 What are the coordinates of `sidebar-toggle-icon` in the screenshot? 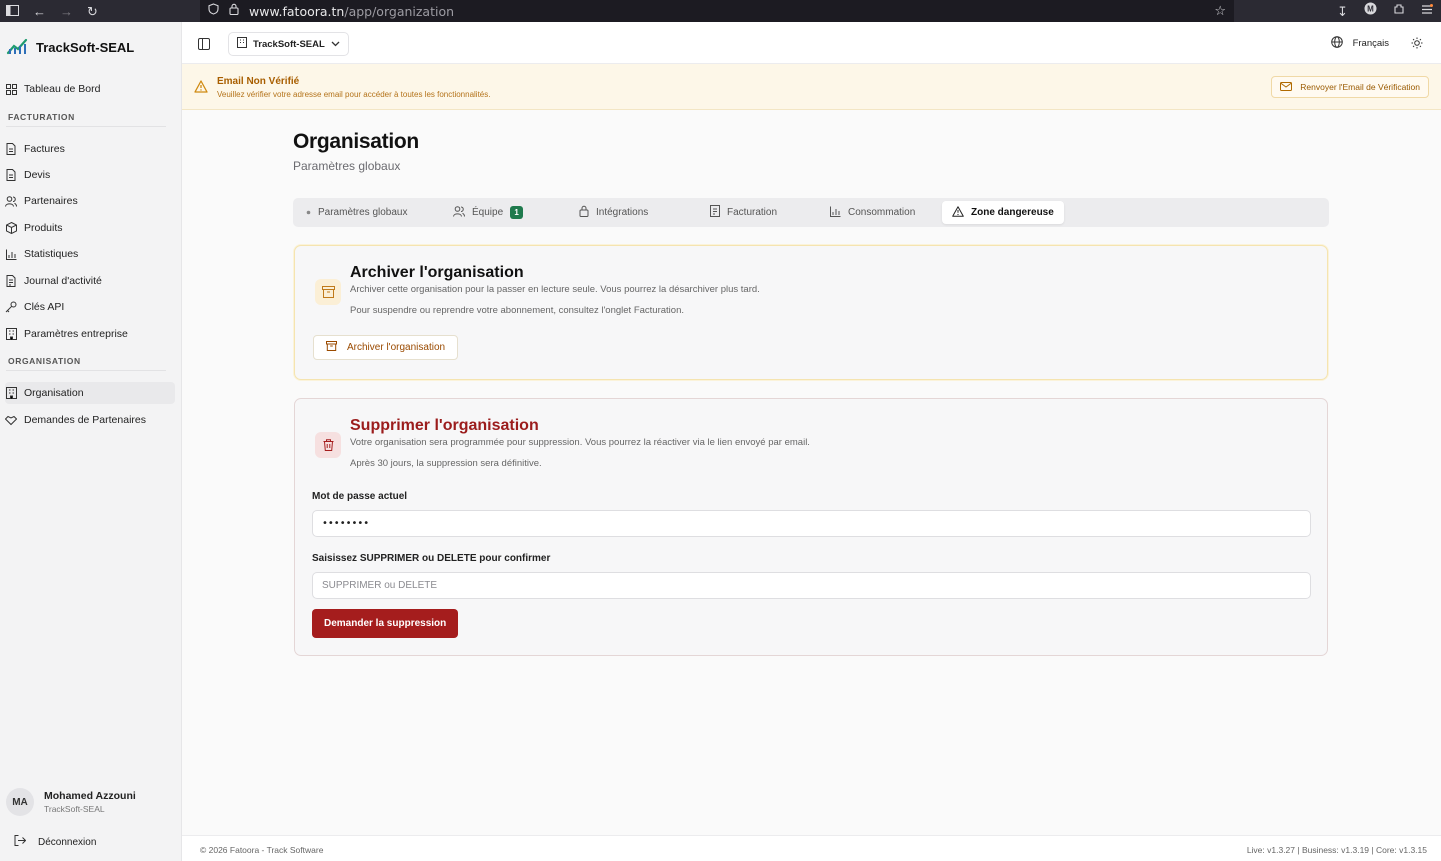 It's located at (12, 11).